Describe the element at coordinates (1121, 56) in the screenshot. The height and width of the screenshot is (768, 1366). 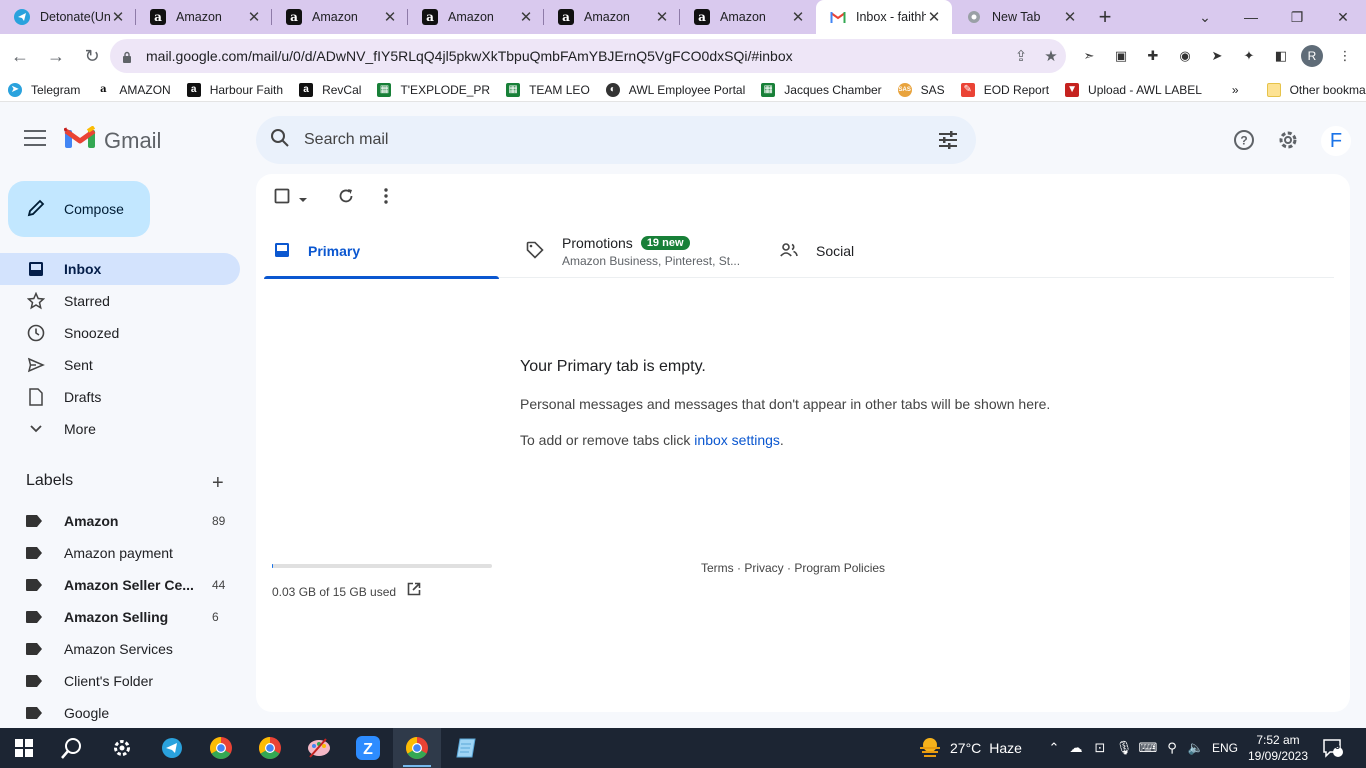
I see `extension-off-icon: ▣` at that location.